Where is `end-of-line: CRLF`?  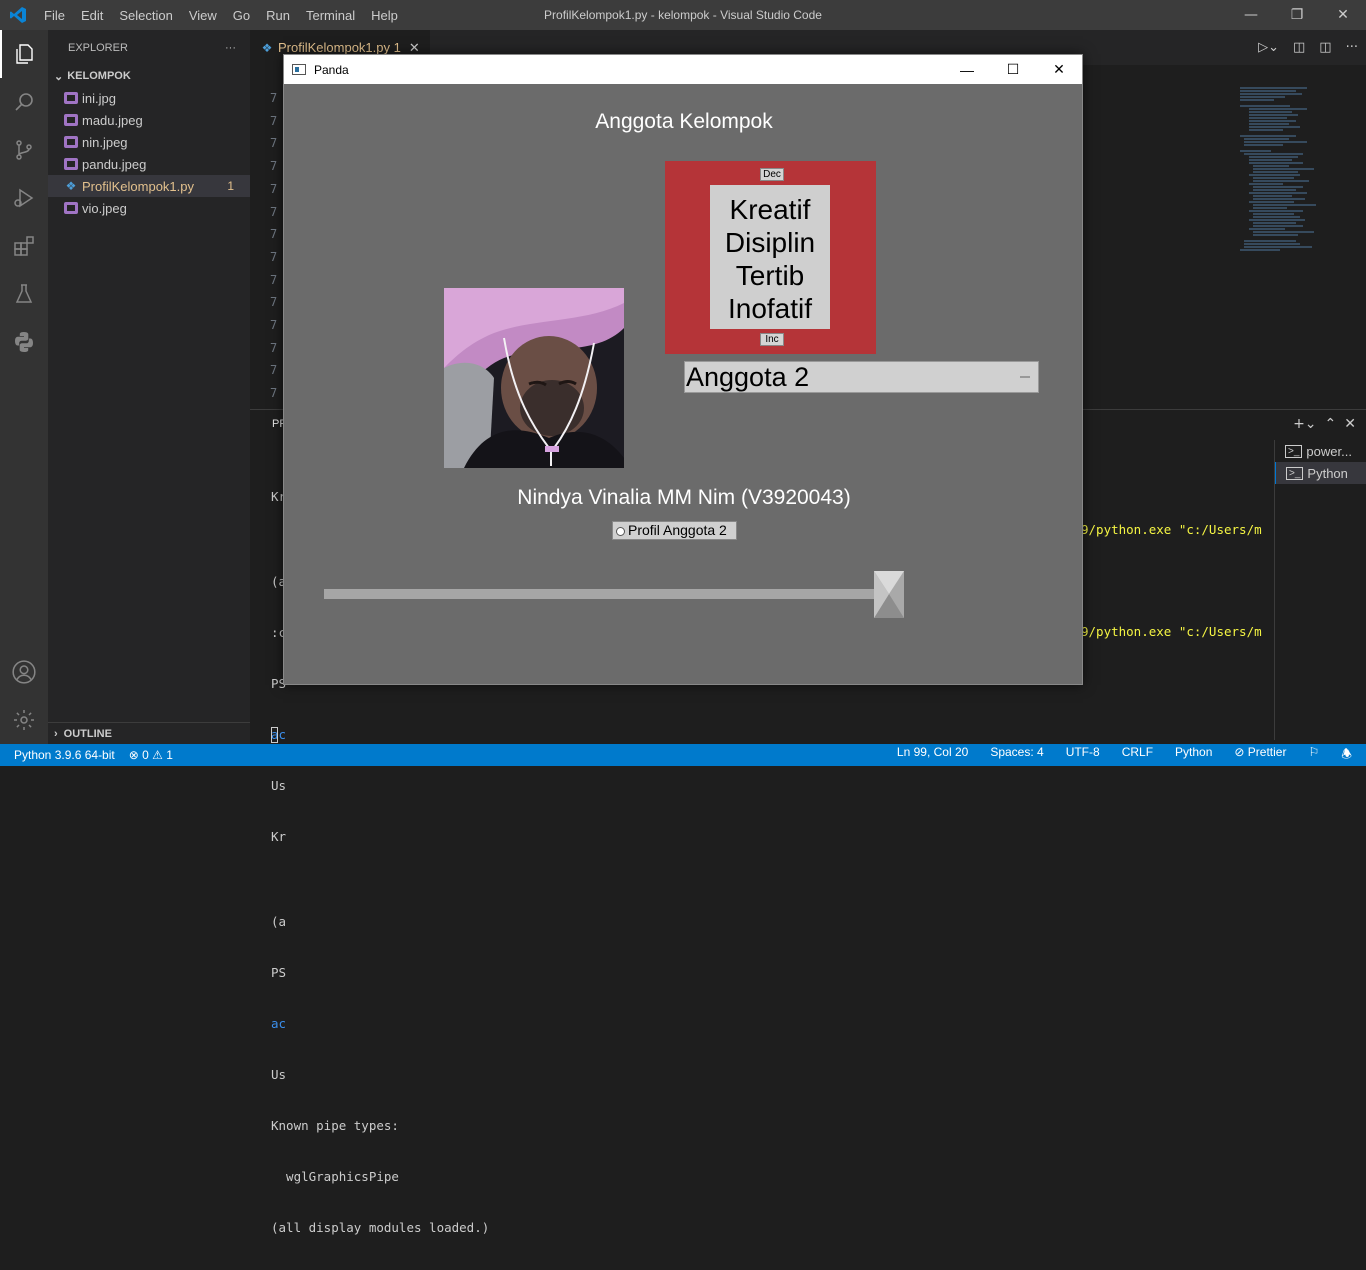 end-of-line: CRLF is located at coordinates (1137, 755).